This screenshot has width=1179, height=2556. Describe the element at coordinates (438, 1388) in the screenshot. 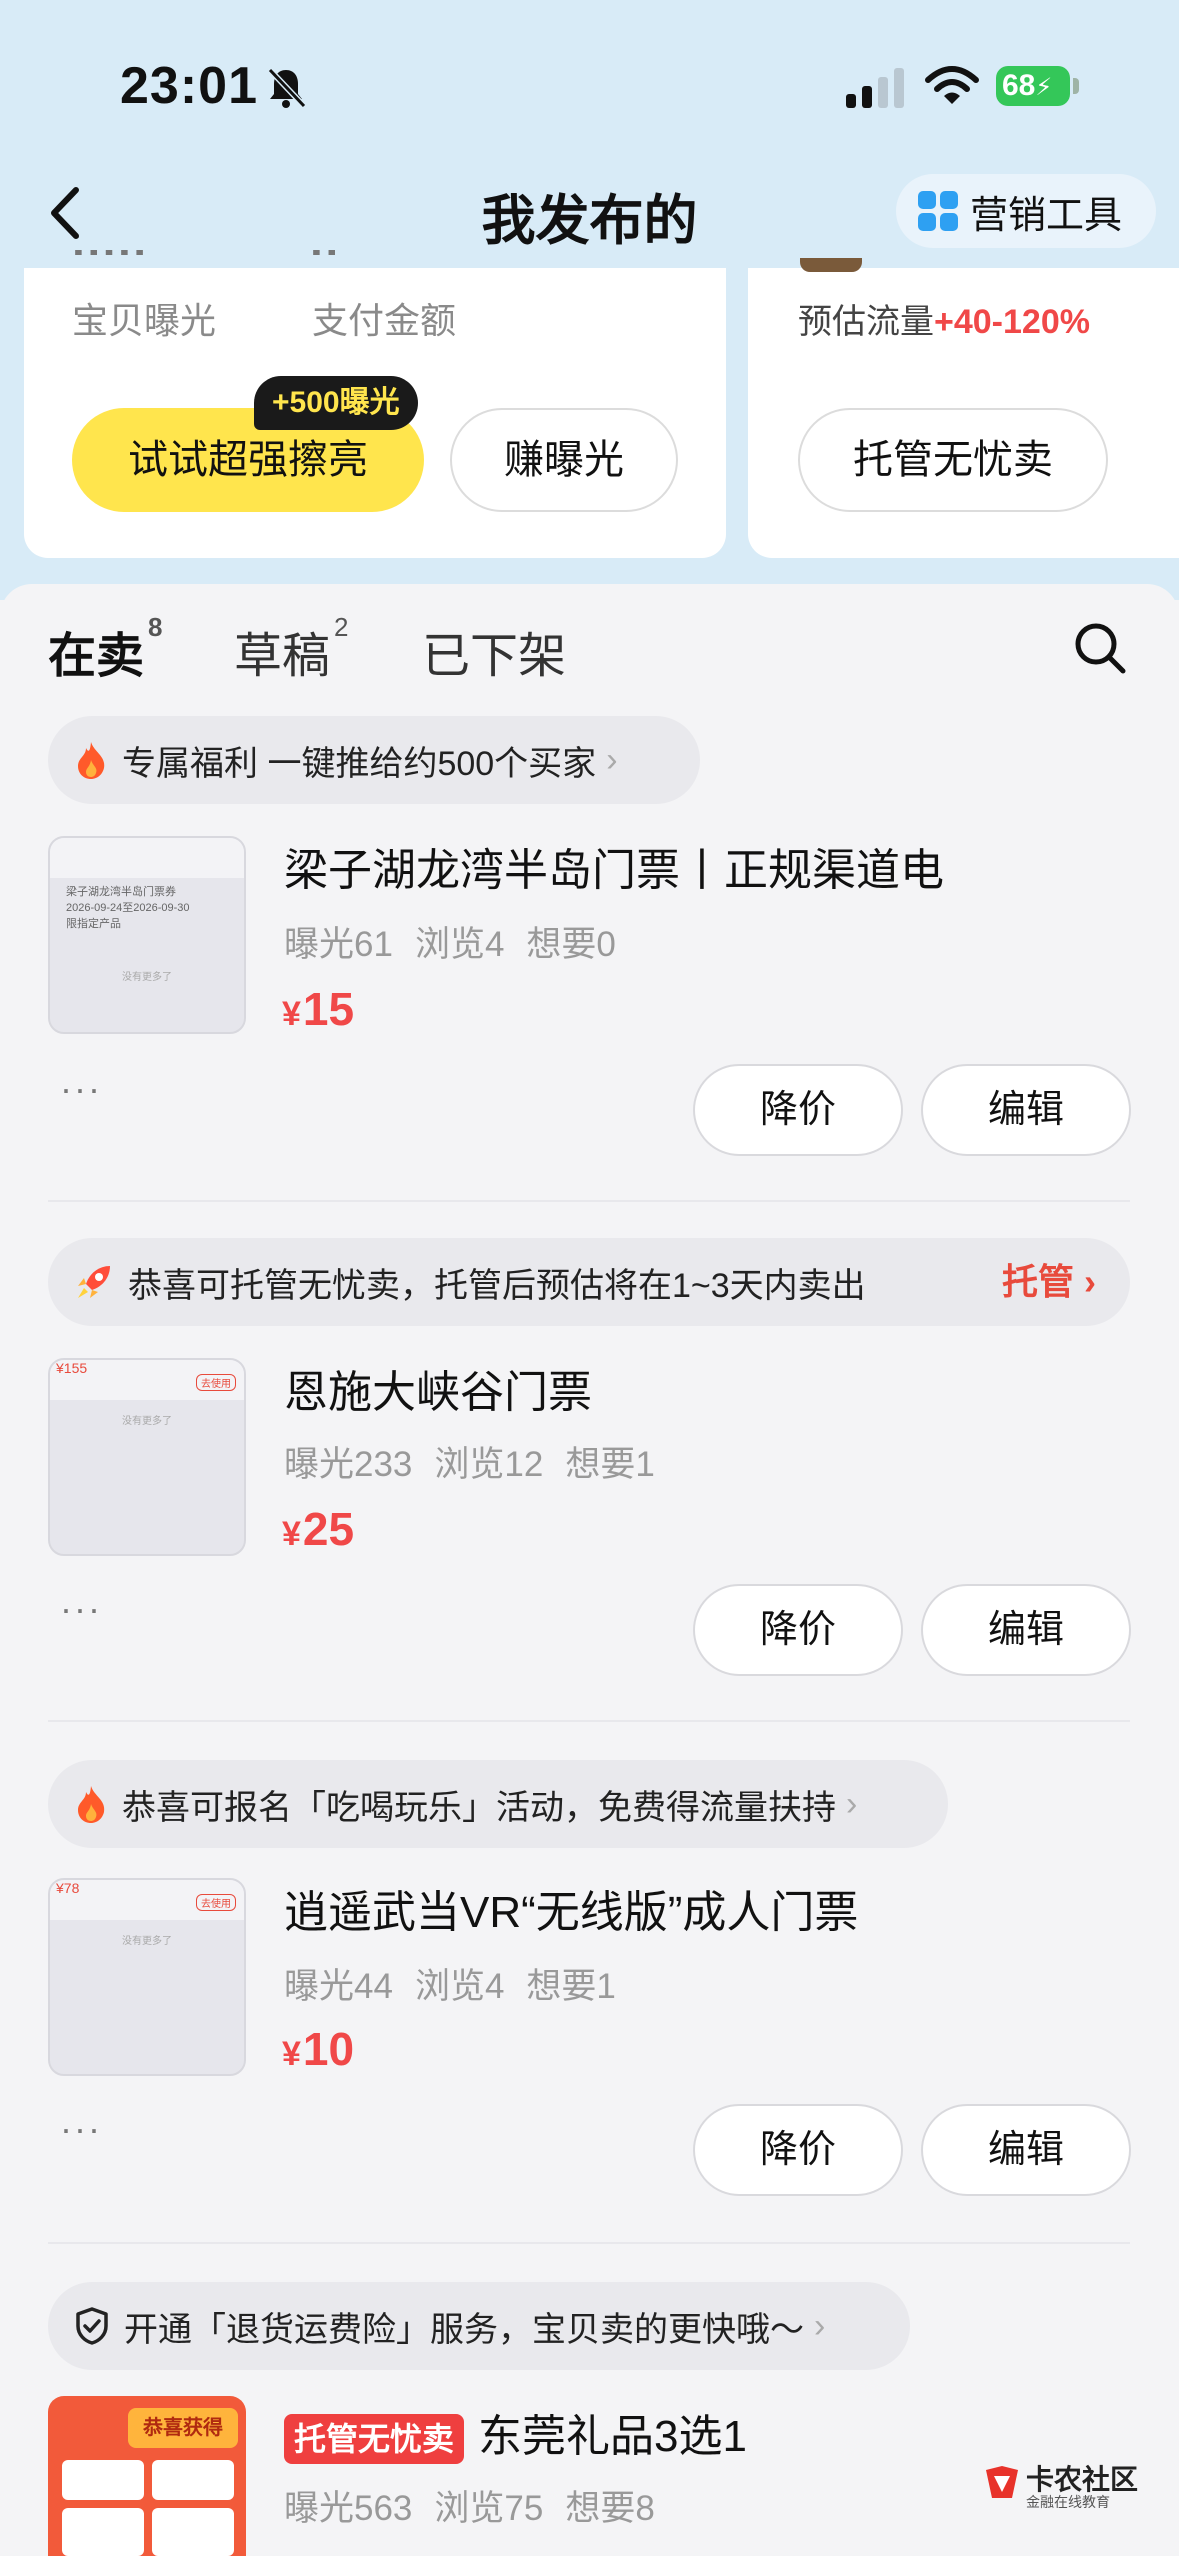

I see `listing-title: 恩施大峡谷门票` at that location.